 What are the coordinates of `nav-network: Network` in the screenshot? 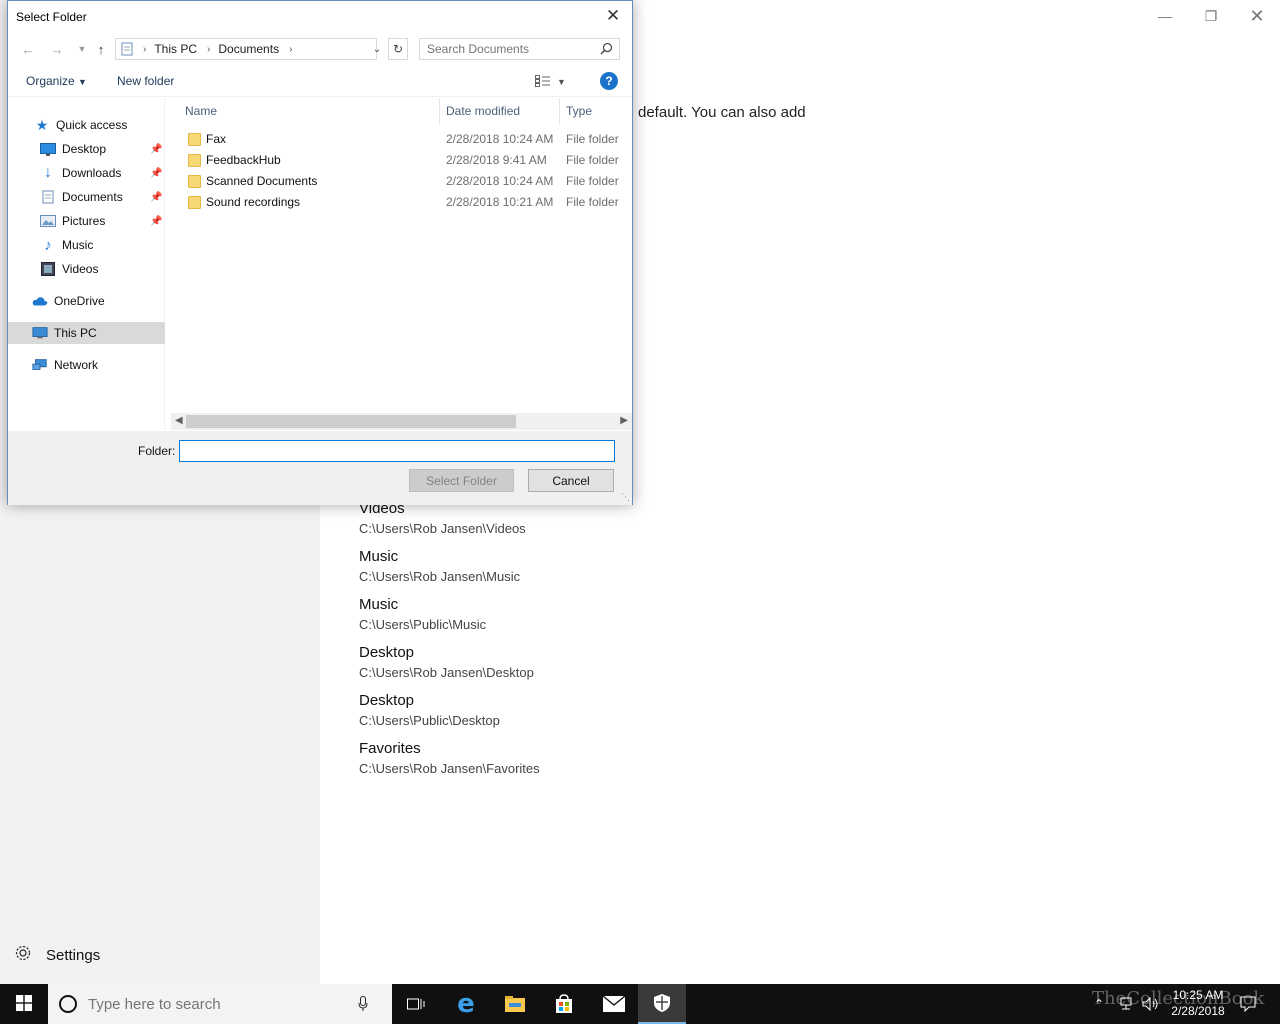 It's located at (86, 365).